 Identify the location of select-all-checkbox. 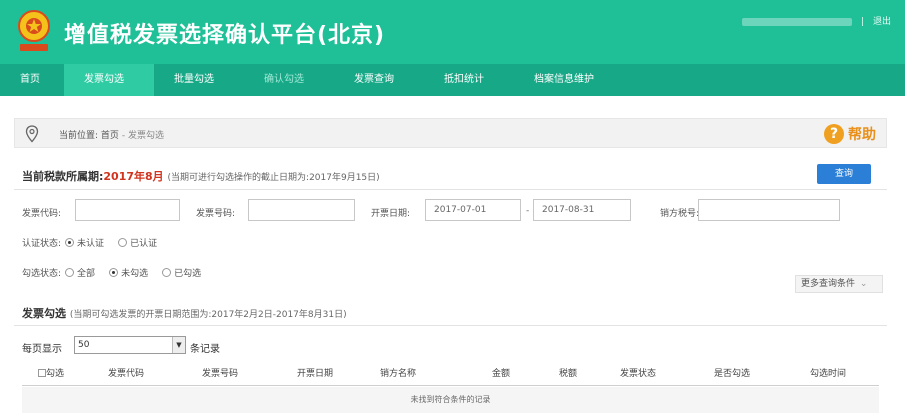
(42, 373).